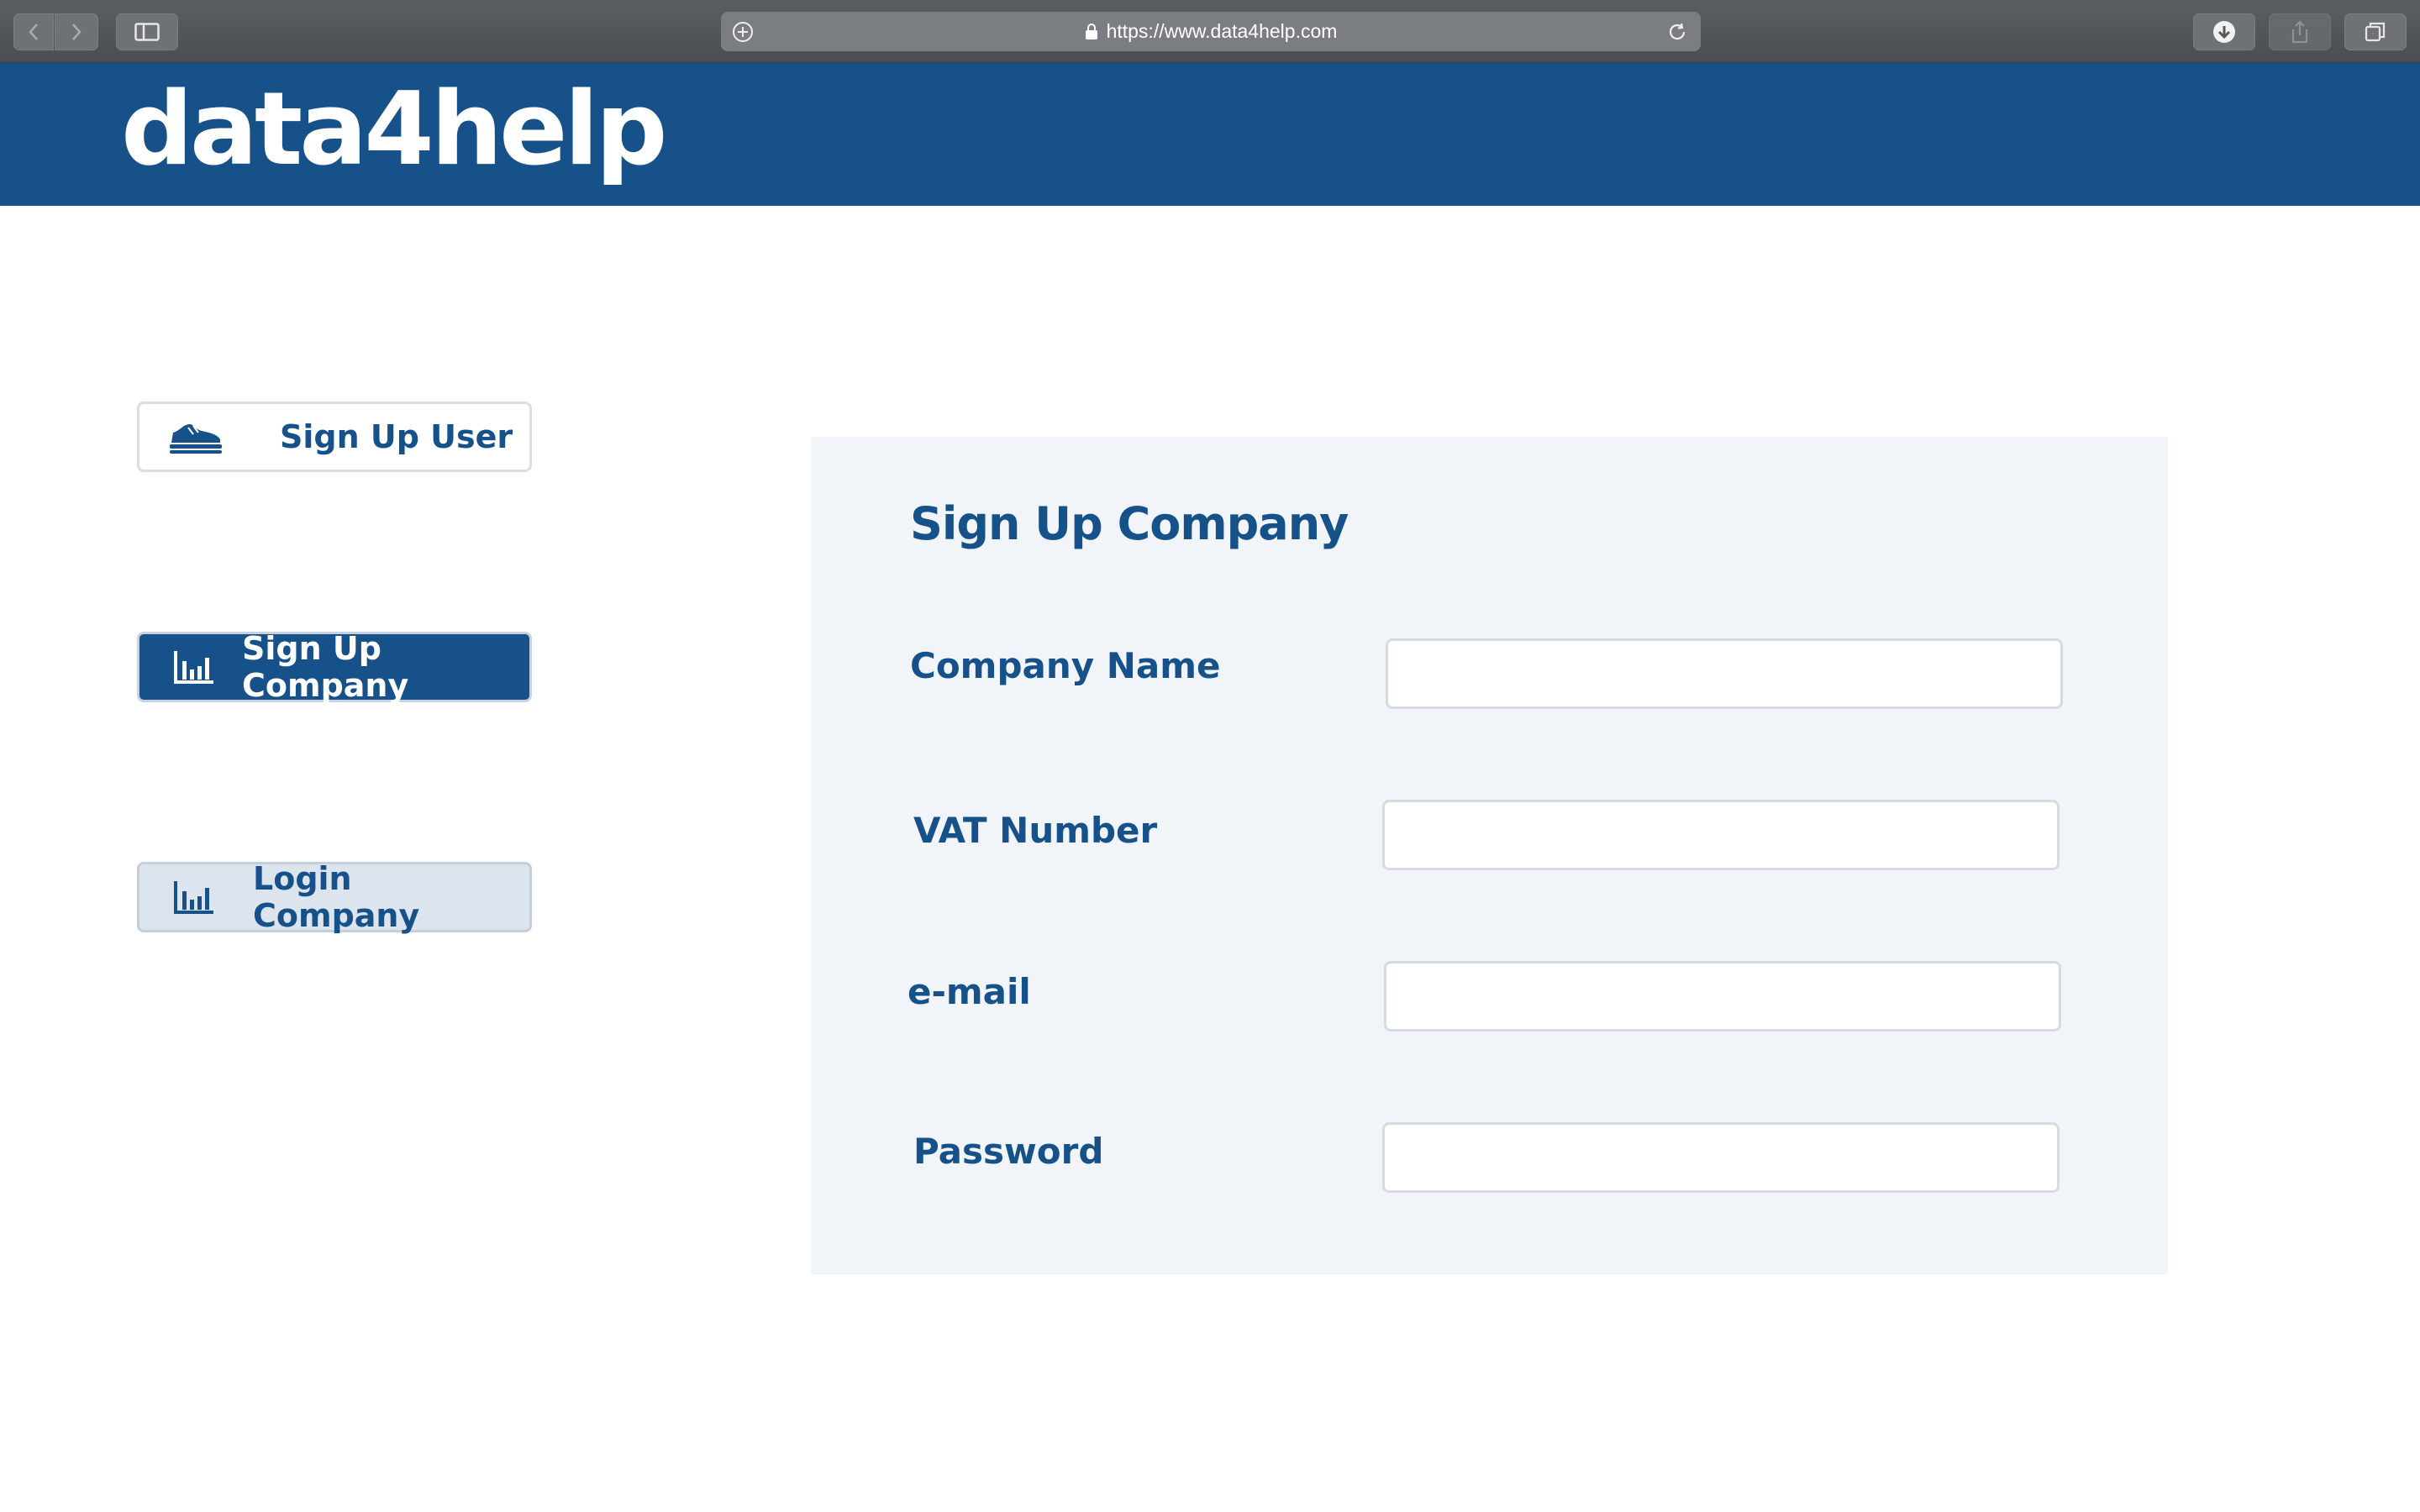 This screenshot has height=1512, width=2420. What do you see at coordinates (1723, 996) in the screenshot?
I see `email-input` at bounding box center [1723, 996].